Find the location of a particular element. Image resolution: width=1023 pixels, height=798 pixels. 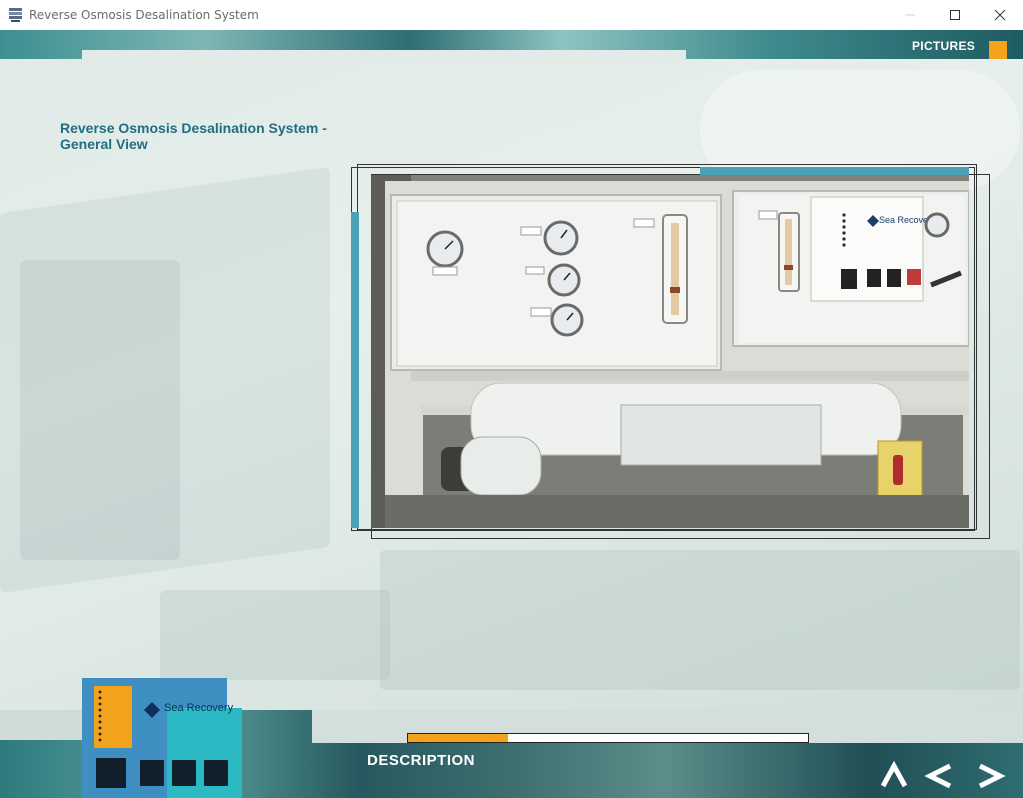

footer-banner-mask-left is located at coordinates (41, 725).